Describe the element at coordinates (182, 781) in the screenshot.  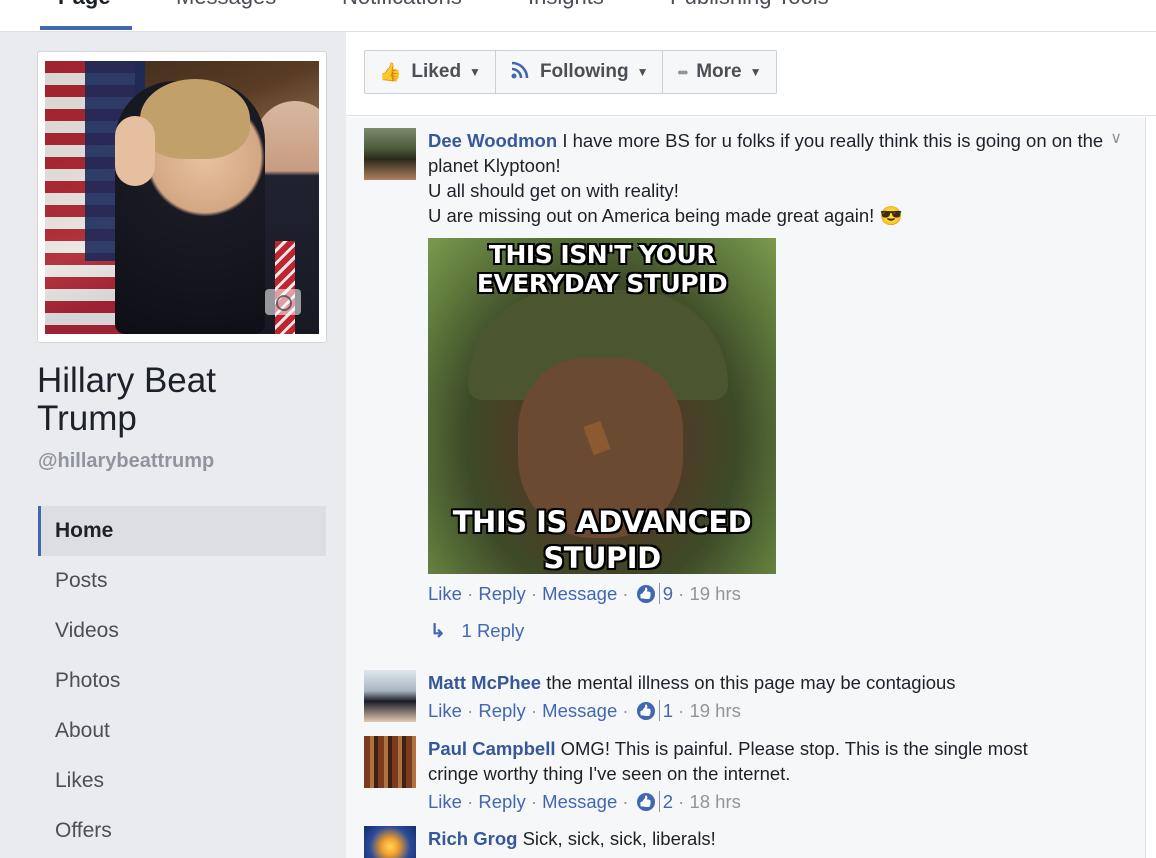
I see `nav-item-likes: Likes` at that location.